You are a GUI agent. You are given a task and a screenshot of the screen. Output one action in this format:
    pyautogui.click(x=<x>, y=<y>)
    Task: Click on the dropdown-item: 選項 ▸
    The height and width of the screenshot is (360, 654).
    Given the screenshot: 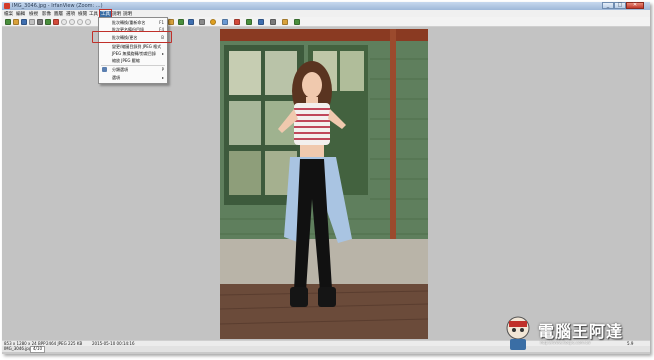 What is the action you would take?
    pyautogui.click(x=133, y=77)
    